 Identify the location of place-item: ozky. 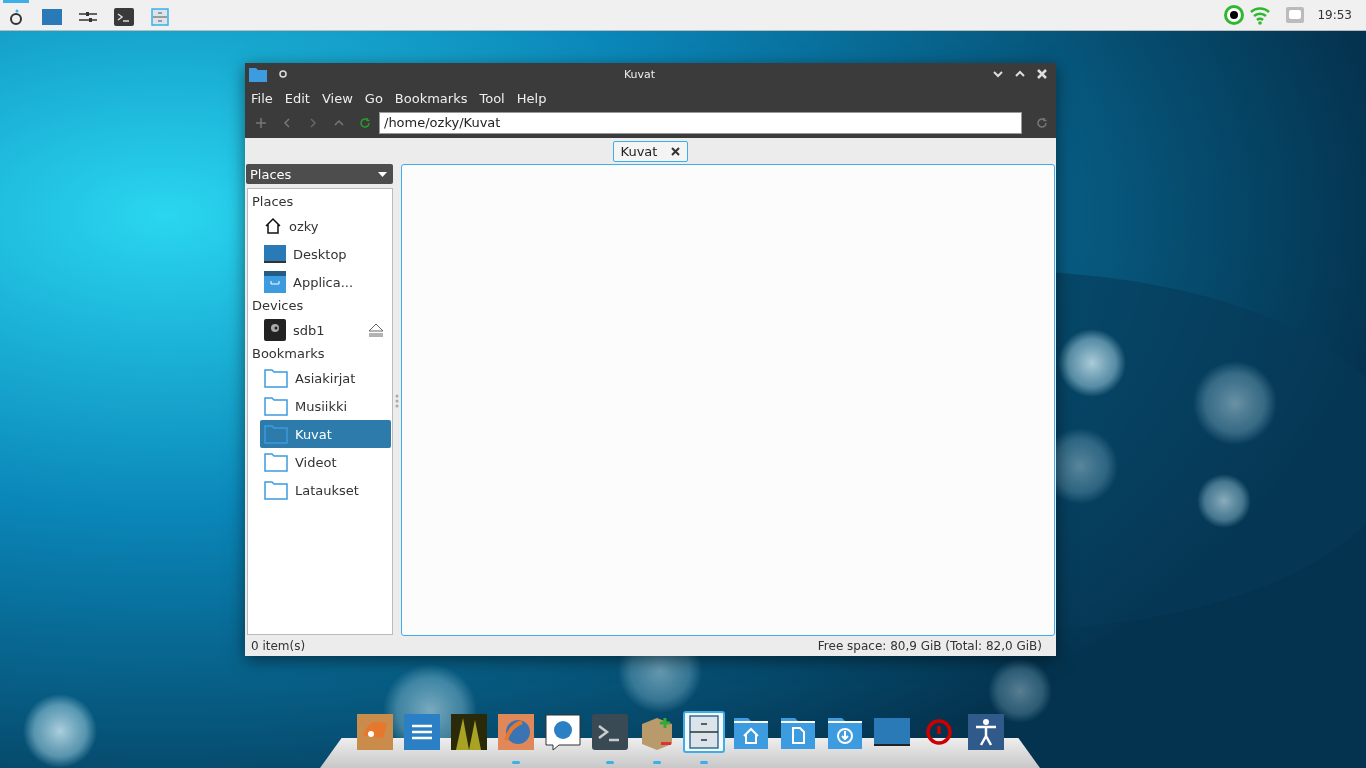
(325, 226).